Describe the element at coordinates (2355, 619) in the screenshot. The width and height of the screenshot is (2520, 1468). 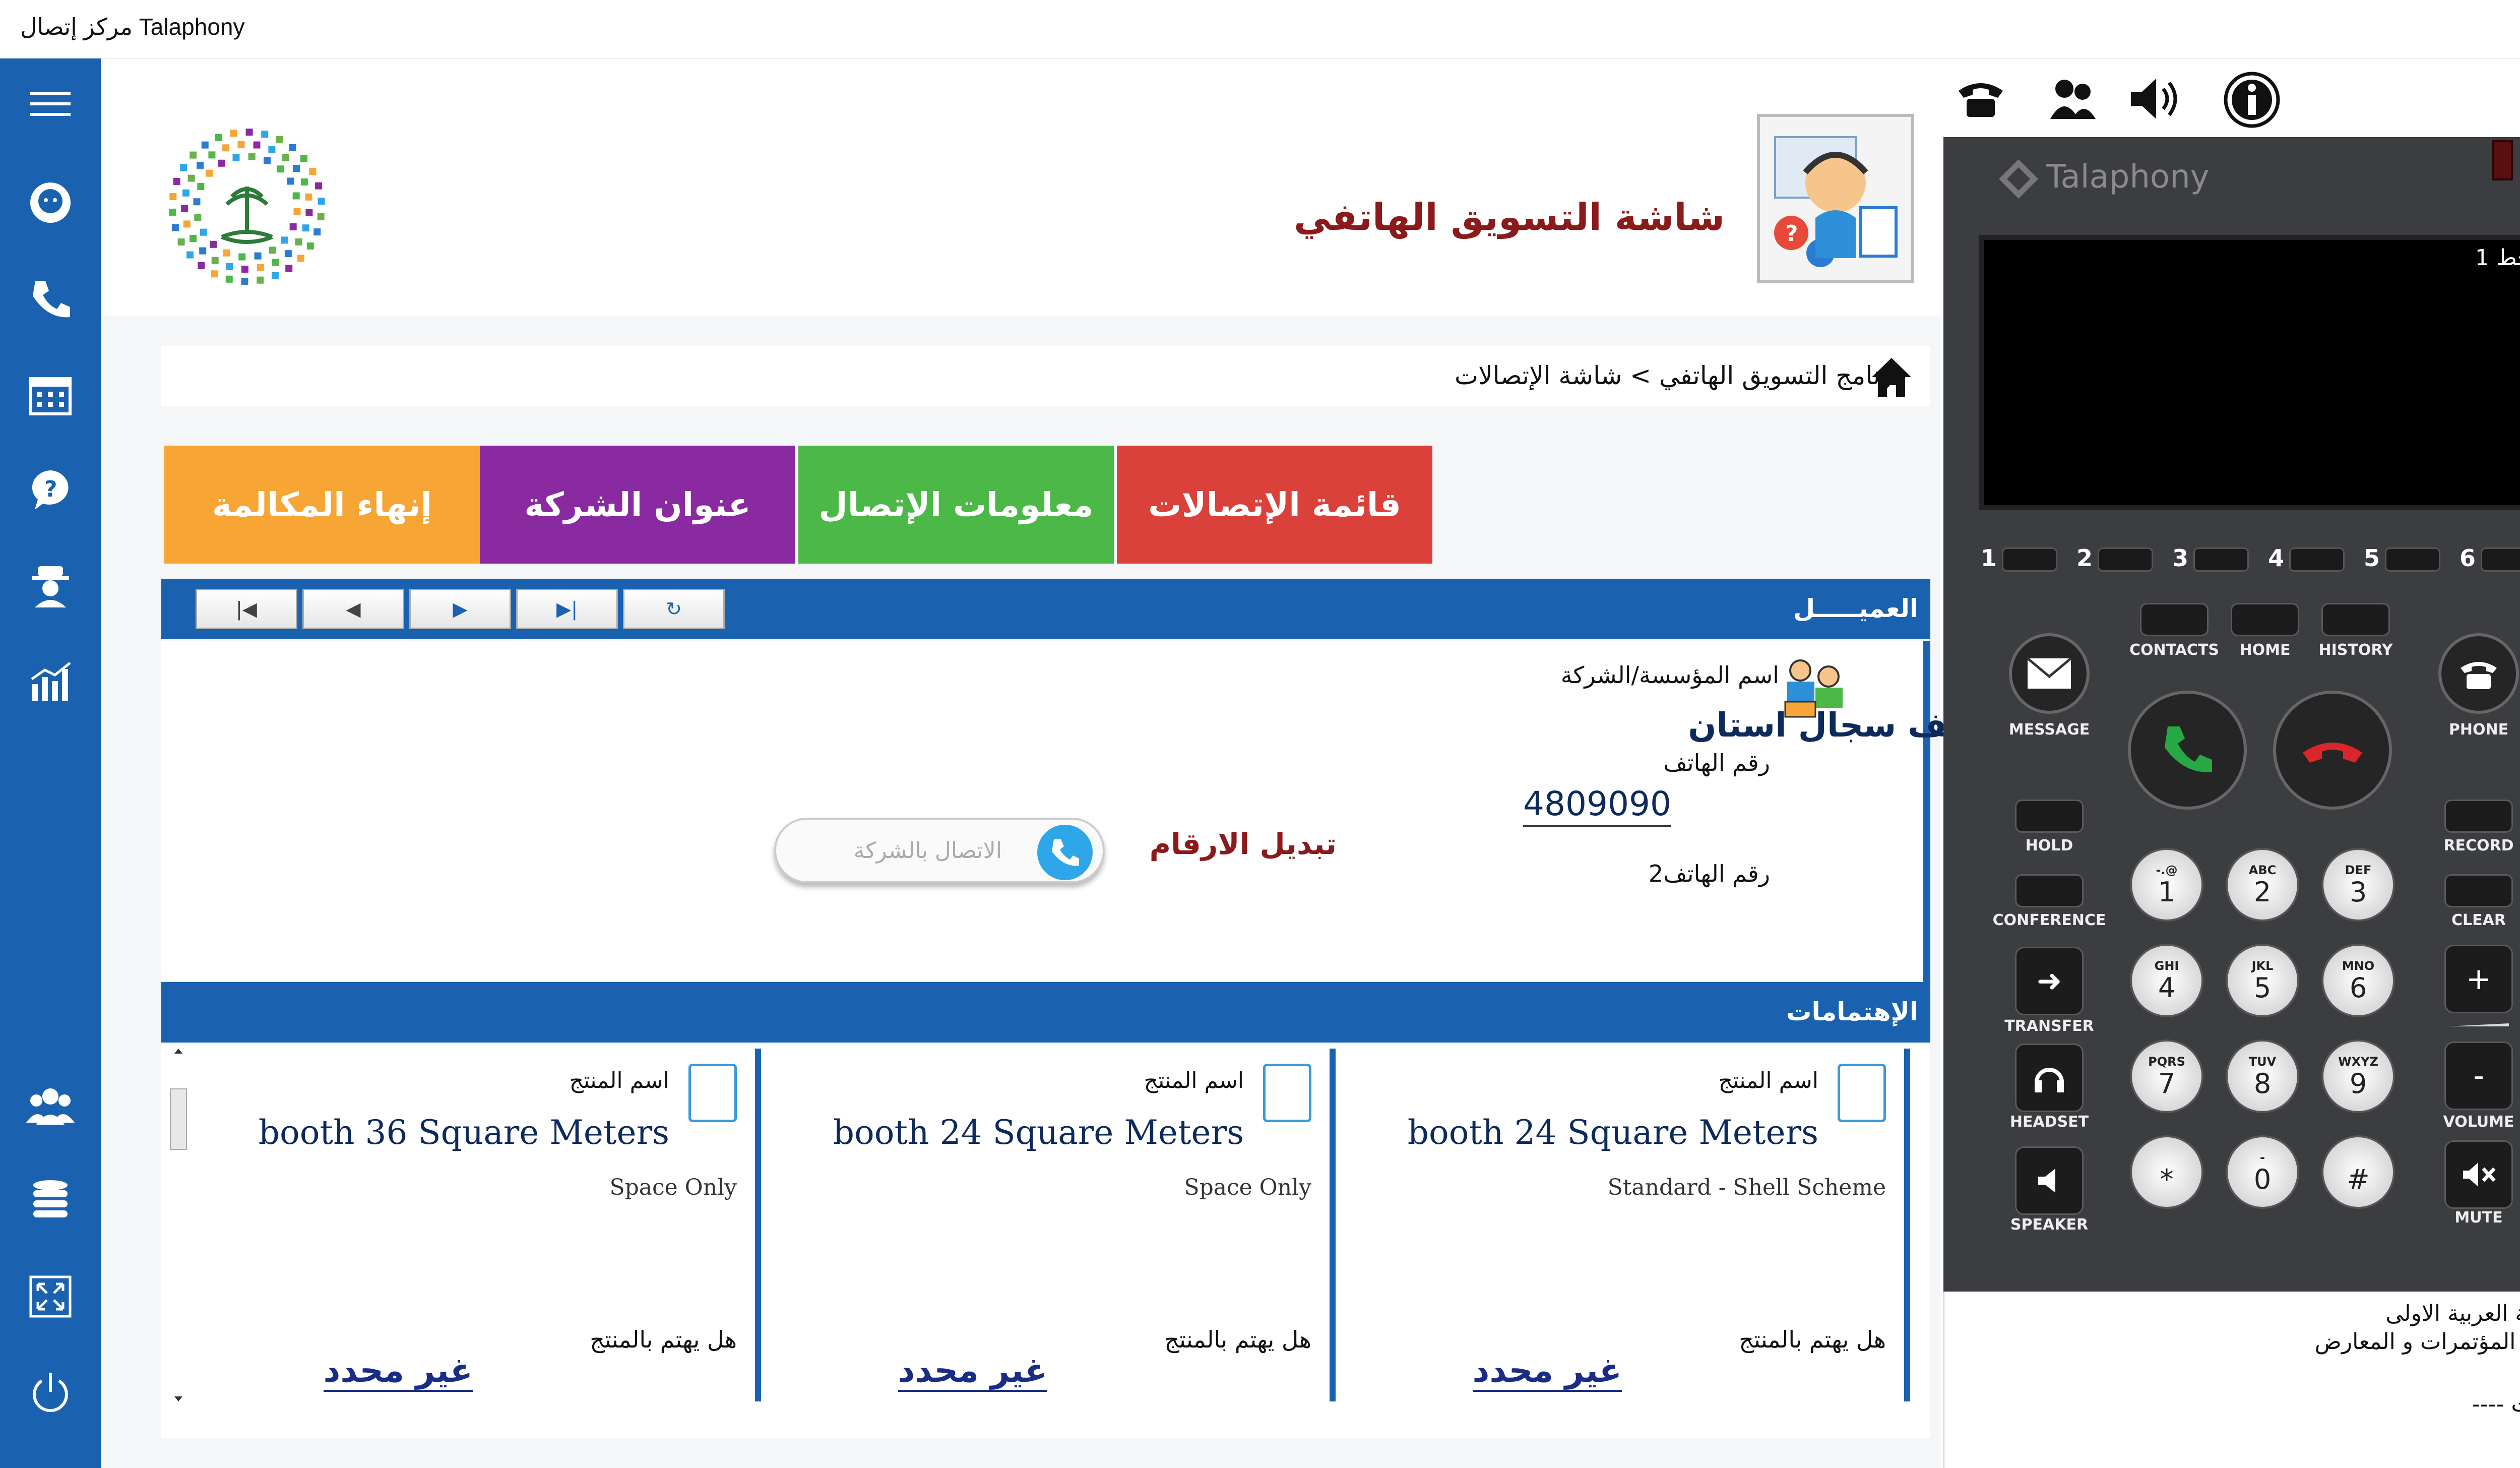
I see `history-button` at that location.